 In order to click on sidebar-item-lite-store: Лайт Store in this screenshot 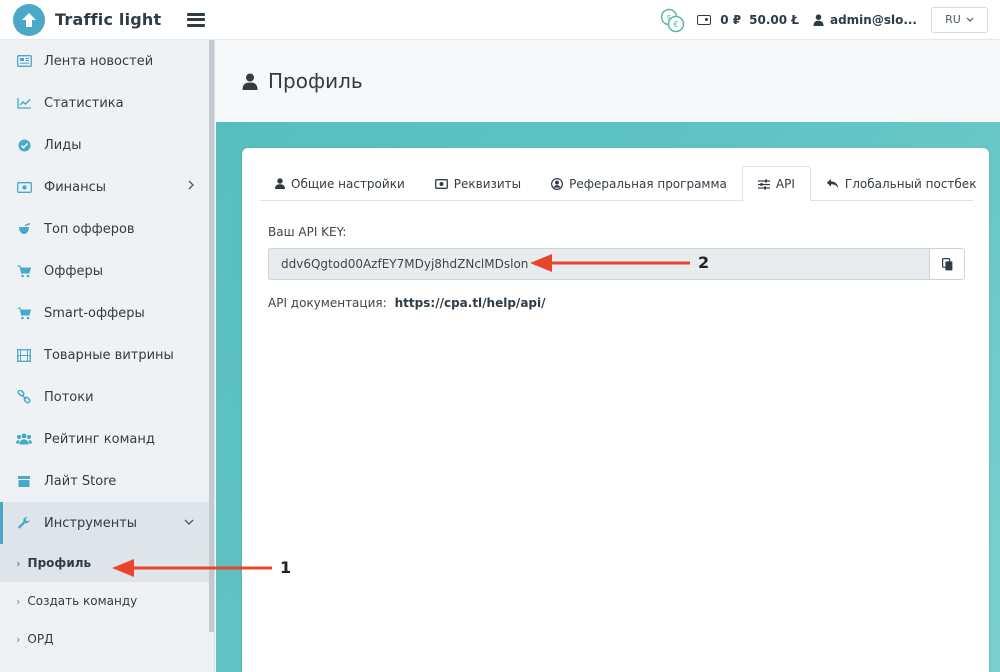, I will do `click(107, 481)`.